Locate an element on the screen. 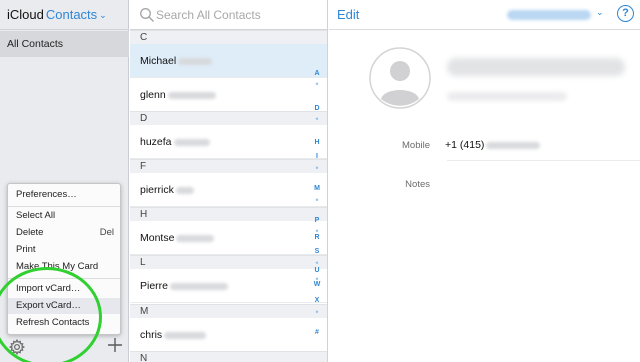 The width and height of the screenshot is (640, 362). plus-icon is located at coordinates (115, 345).